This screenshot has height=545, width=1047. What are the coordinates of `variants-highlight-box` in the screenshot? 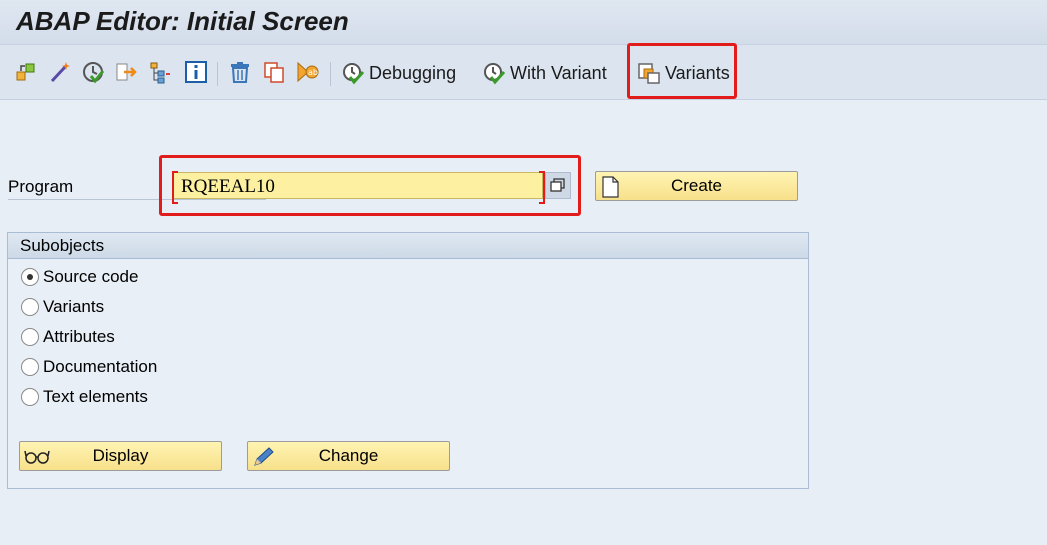 It's located at (682, 71).